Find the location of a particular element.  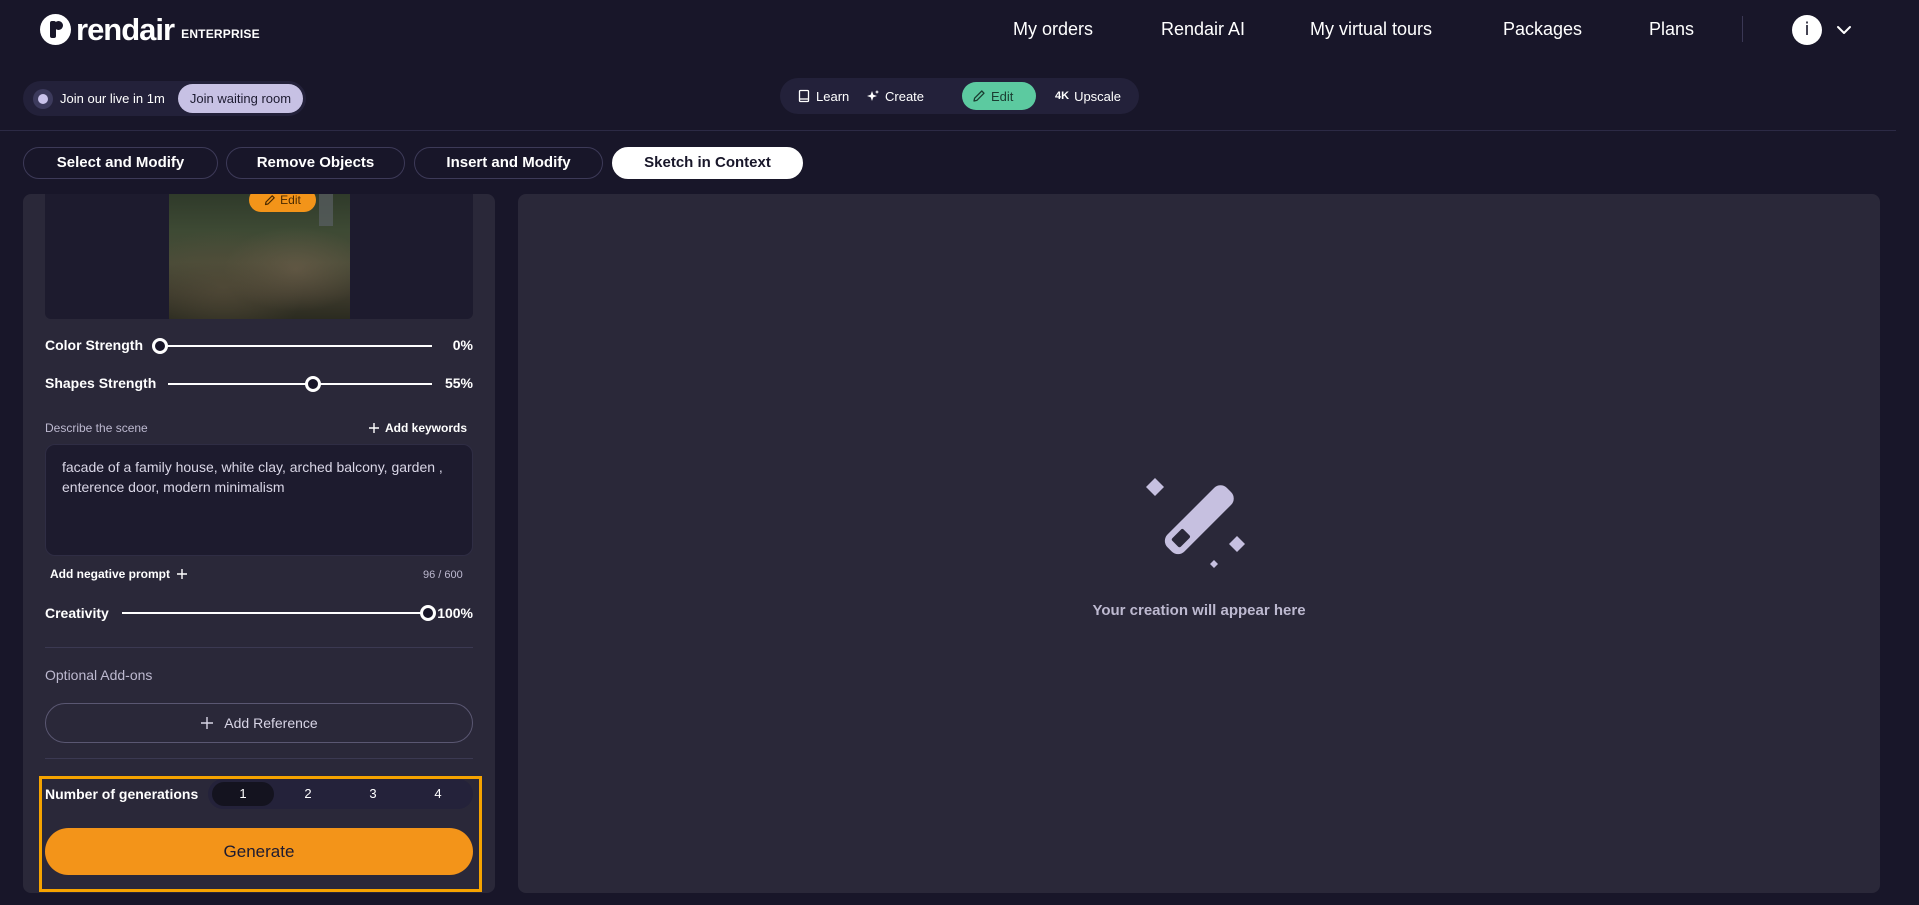

magic-wand-icon is located at coordinates (1195, 523).